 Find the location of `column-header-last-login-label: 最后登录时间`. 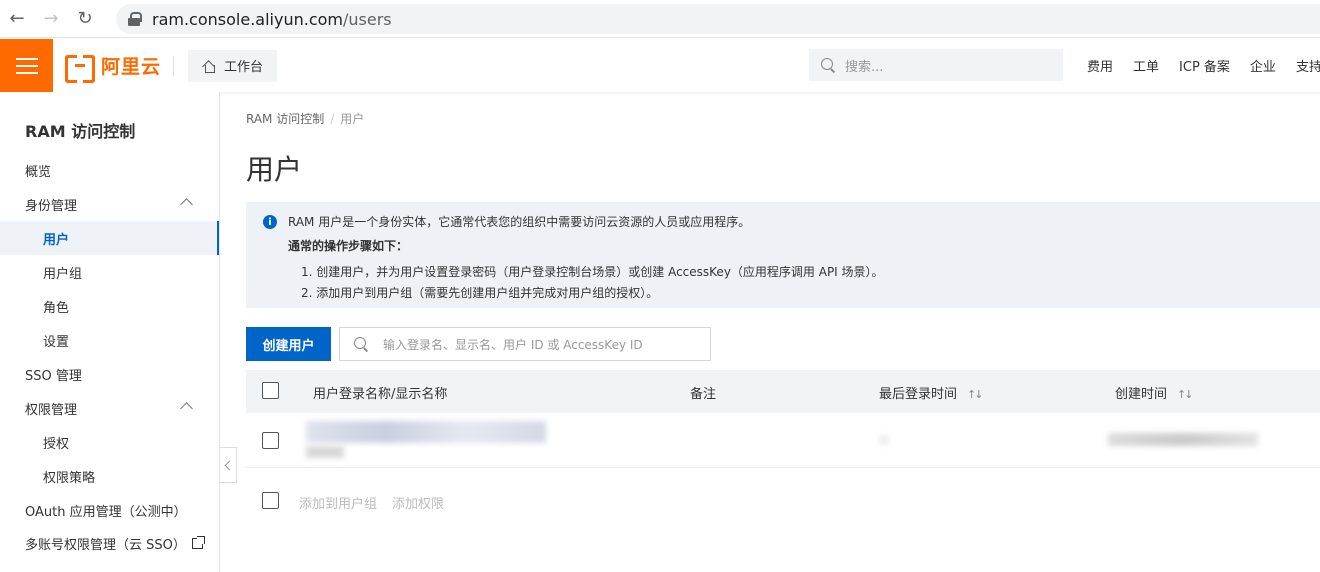

column-header-last-login-label: 最后登录时间 is located at coordinates (918, 394).